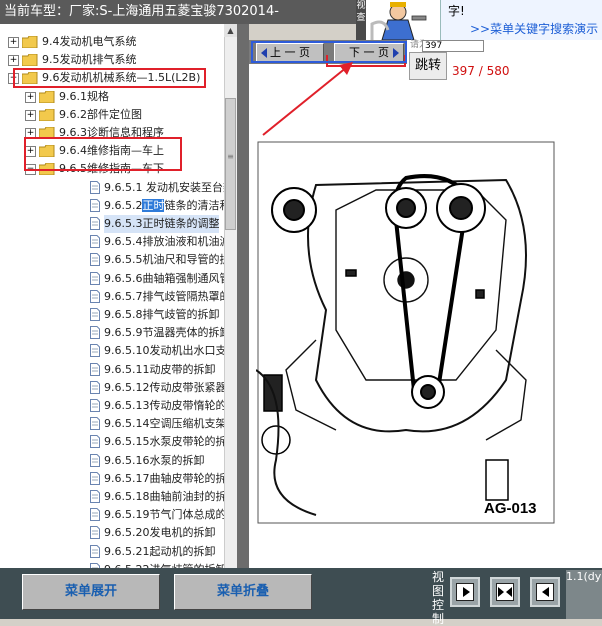 This screenshot has width=602, height=626. Describe the element at coordinates (112, 97) in the screenshot. I see `tree-folder-item: +9.6.1规格` at that location.